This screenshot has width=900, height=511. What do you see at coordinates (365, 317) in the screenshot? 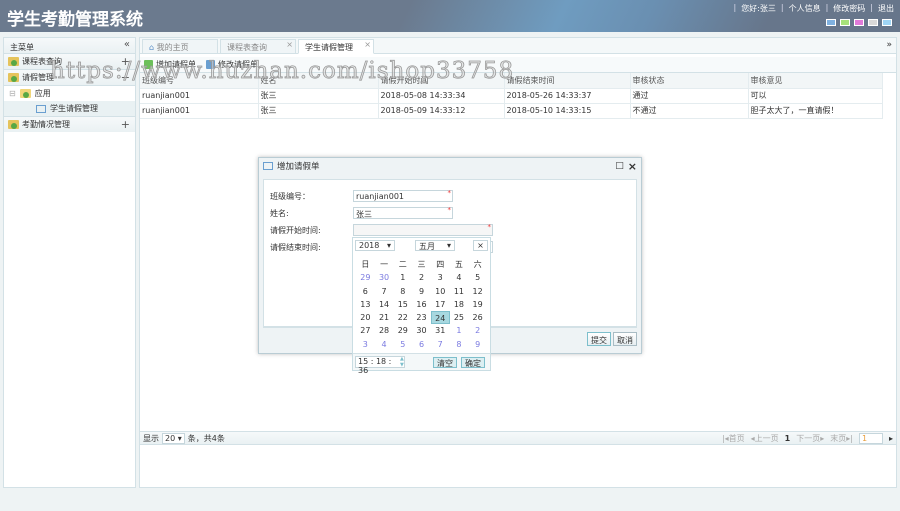
I see `calendar-day: 20` at bounding box center [365, 317].